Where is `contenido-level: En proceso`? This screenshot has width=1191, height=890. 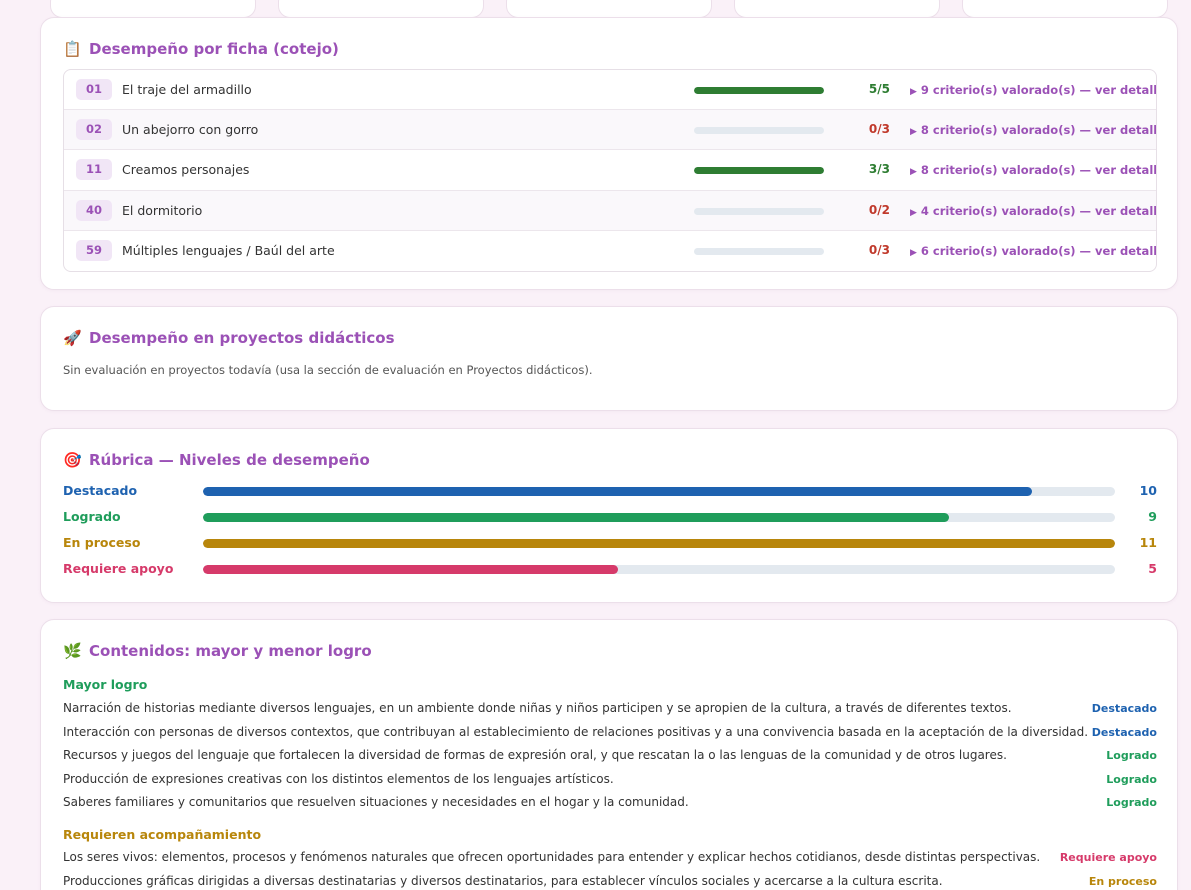
contenido-level: En proceso is located at coordinates (1122, 881).